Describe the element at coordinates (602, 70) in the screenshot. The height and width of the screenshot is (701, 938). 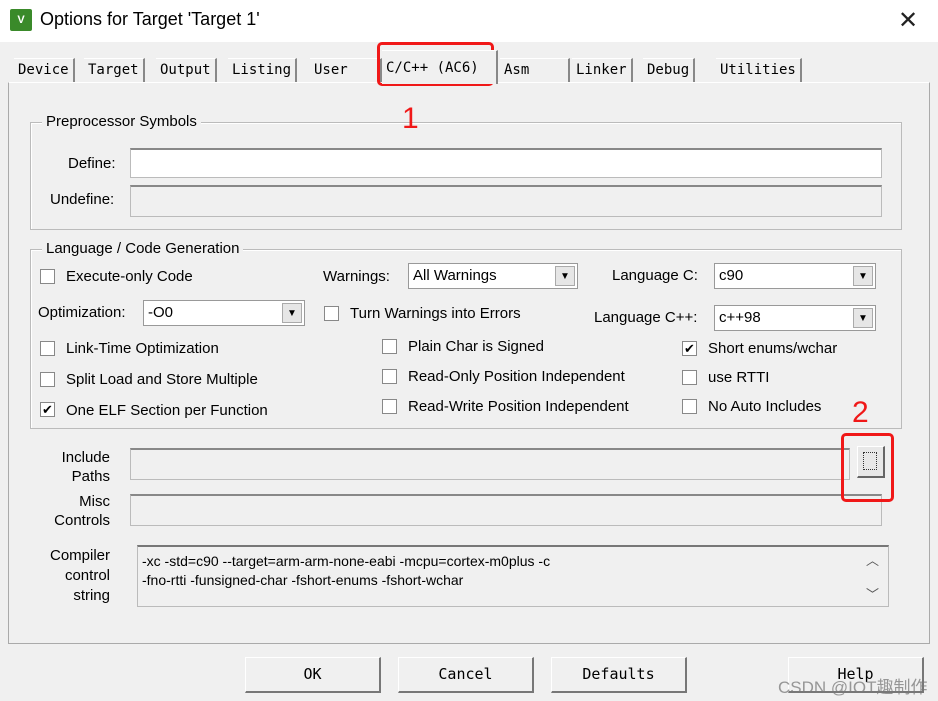
I see `tab-linker: Linker` at that location.